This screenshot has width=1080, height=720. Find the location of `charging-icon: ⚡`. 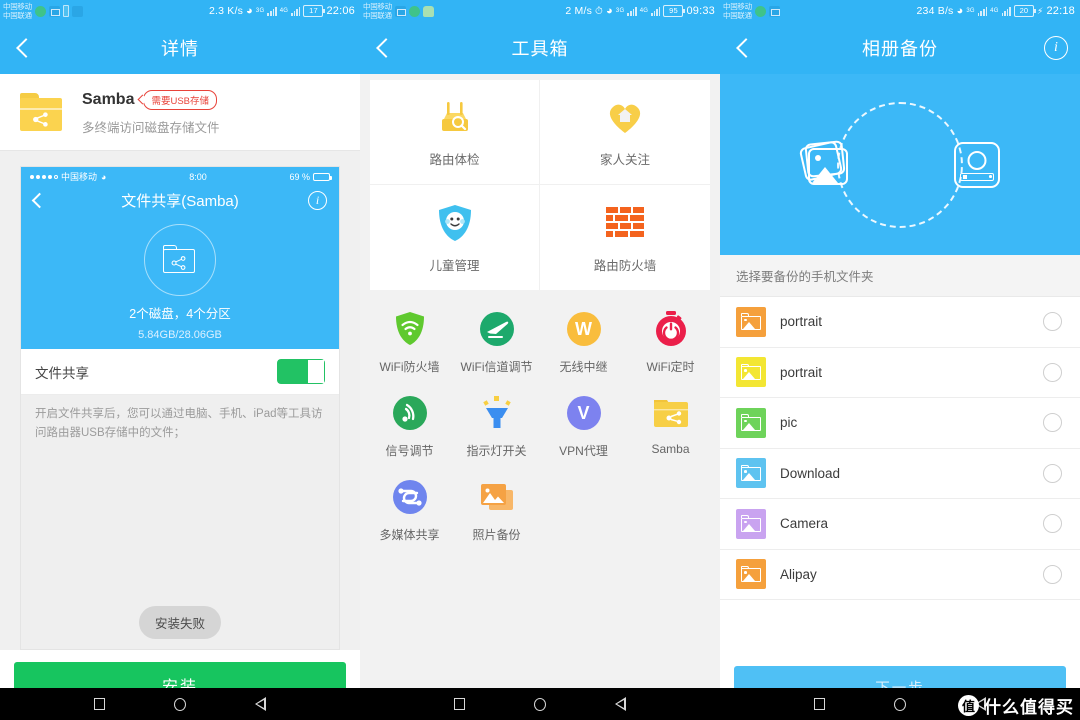

charging-icon: ⚡ is located at coordinates (1040, 10).